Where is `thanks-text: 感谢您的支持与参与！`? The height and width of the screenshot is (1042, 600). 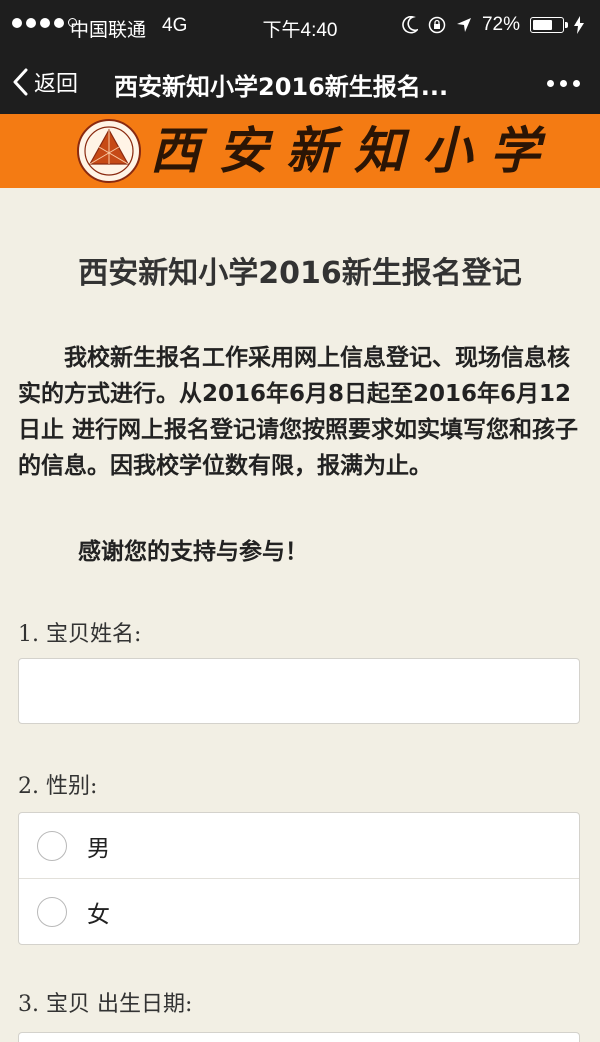 thanks-text: 感谢您的支持与参与！ is located at coordinates (193, 552).